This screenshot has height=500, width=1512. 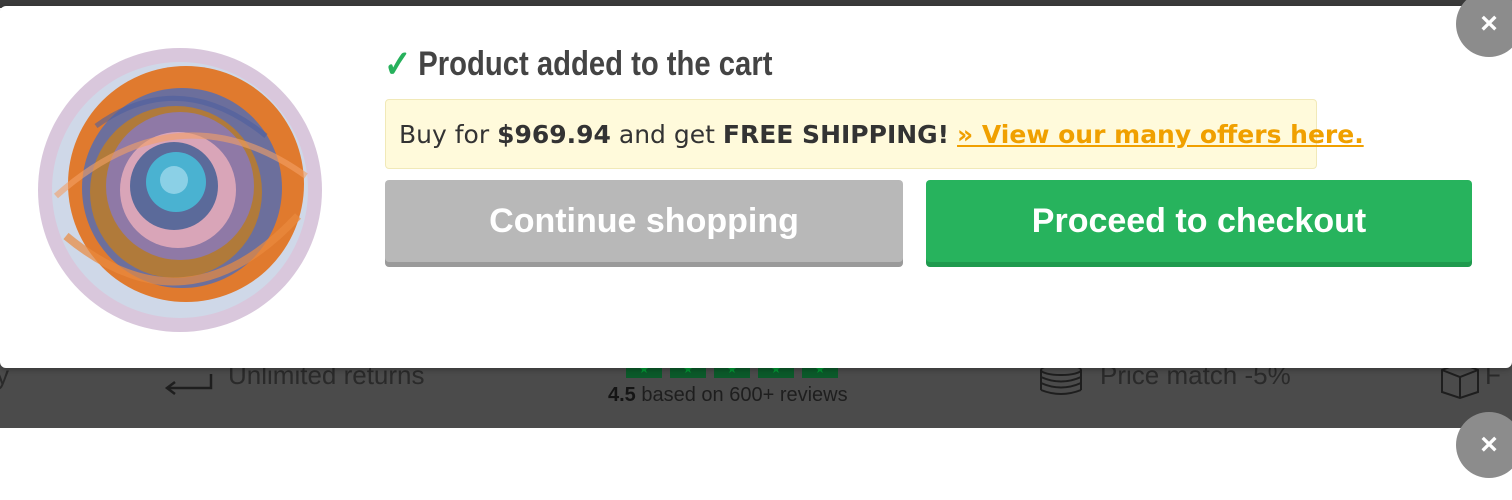 What do you see at coordinates (1061, 379) in the screenshot?
I see `coin-stack-icon` at bounding box center [1061, 379].